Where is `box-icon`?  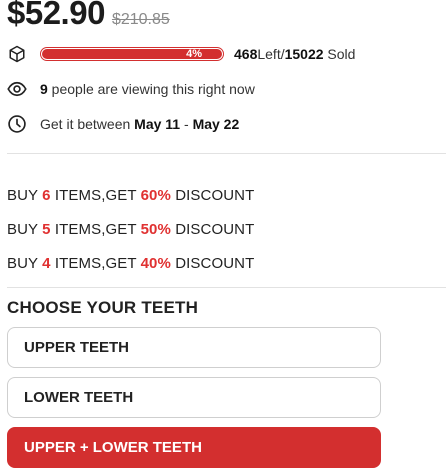 box-icon is located at coordinates (17, 54).